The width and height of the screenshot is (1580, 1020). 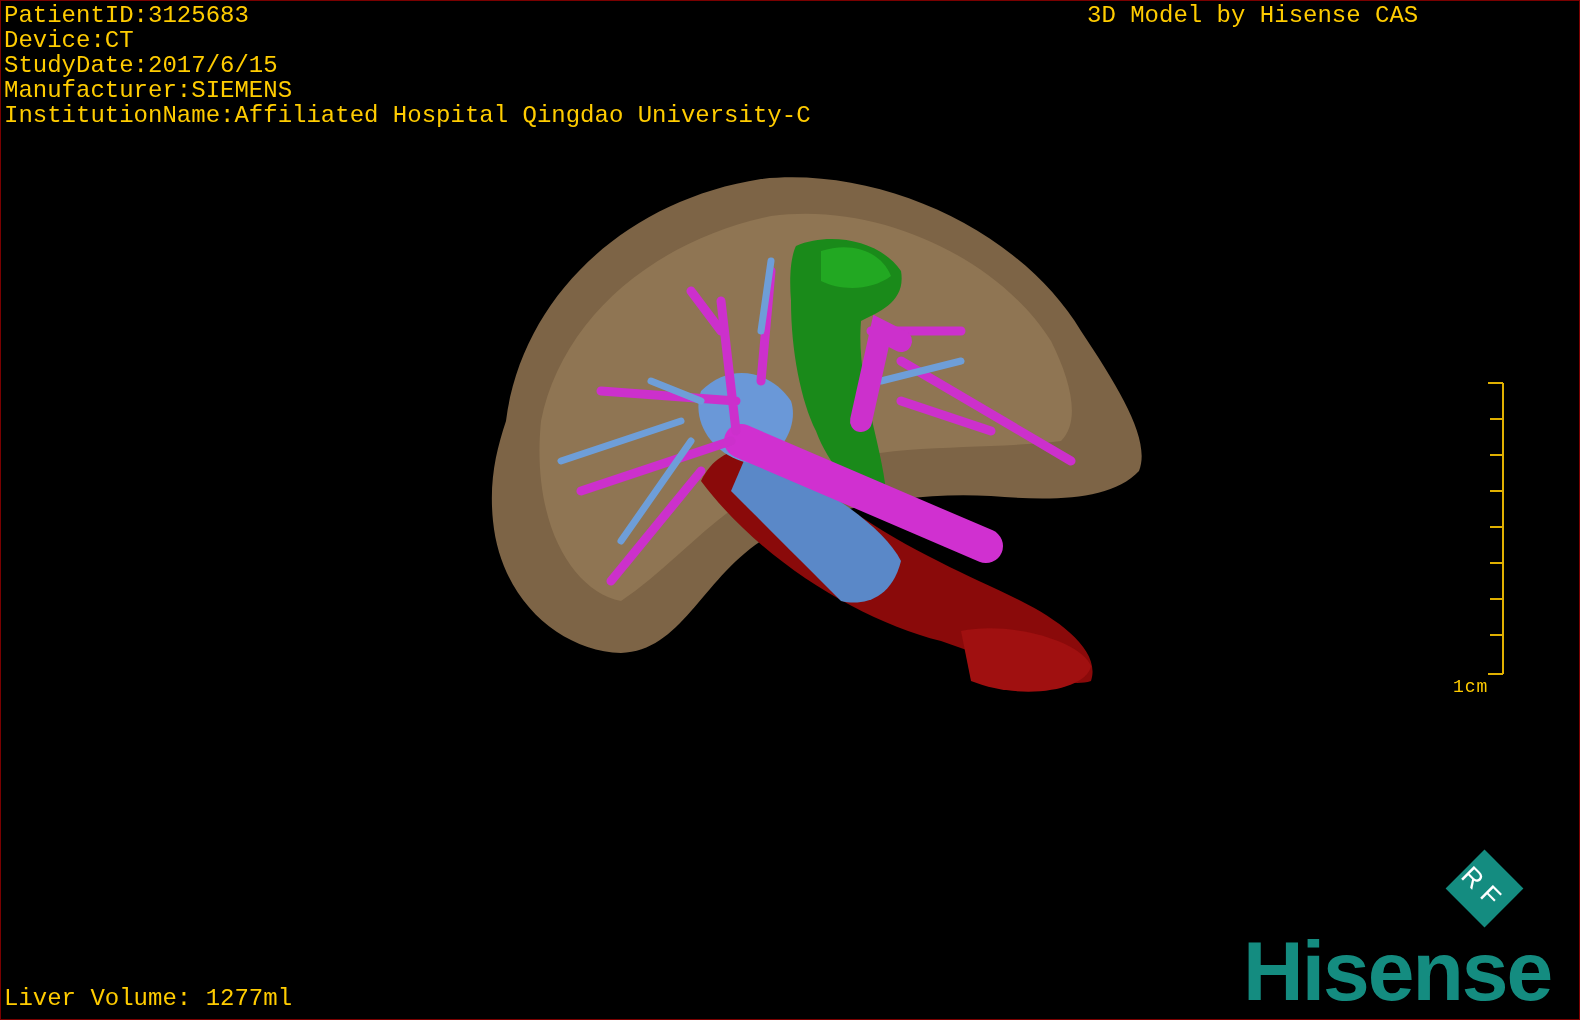 I want to click on viewer-title: 3D Model by Hisense CAS, so click(x=1253, y=15).